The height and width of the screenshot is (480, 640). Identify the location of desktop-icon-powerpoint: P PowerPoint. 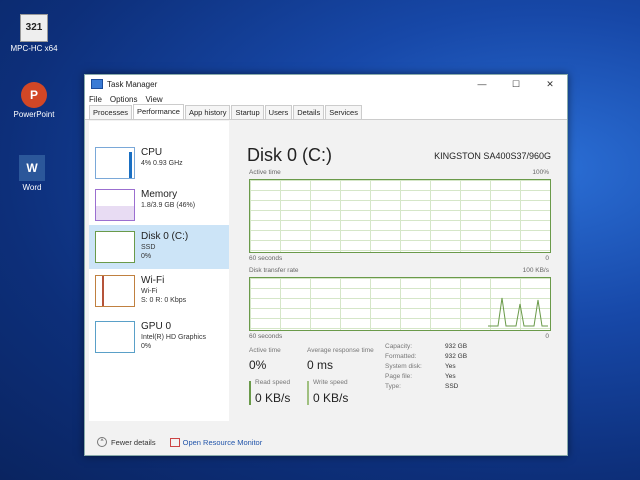
(34, 100).